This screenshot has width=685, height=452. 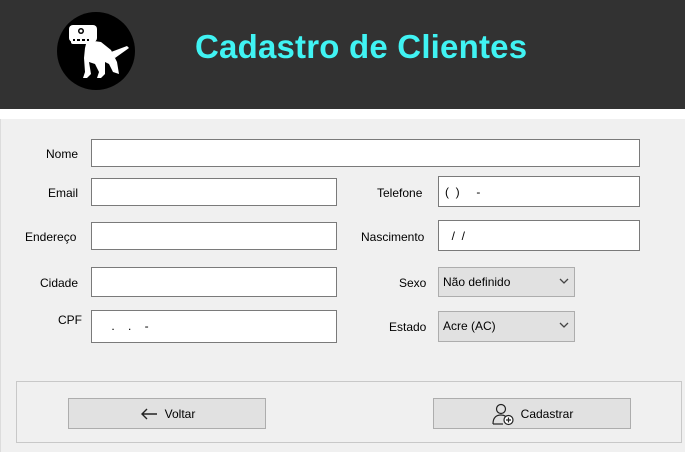 I want to click on estado-label: Estado, so click(x=408, y=327).